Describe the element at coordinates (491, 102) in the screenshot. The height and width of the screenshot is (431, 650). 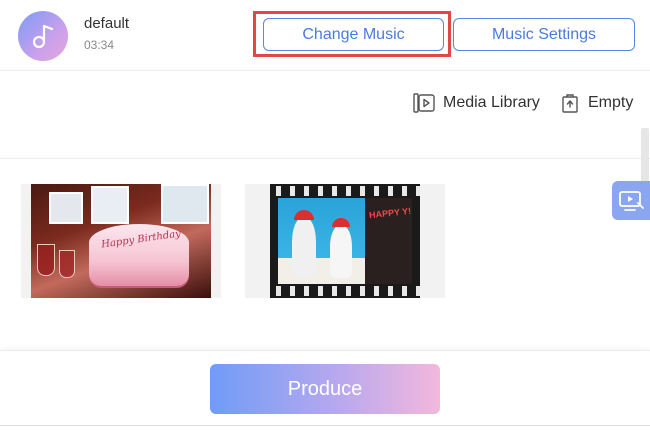
I see `media-library-label: Media Library` at that location.